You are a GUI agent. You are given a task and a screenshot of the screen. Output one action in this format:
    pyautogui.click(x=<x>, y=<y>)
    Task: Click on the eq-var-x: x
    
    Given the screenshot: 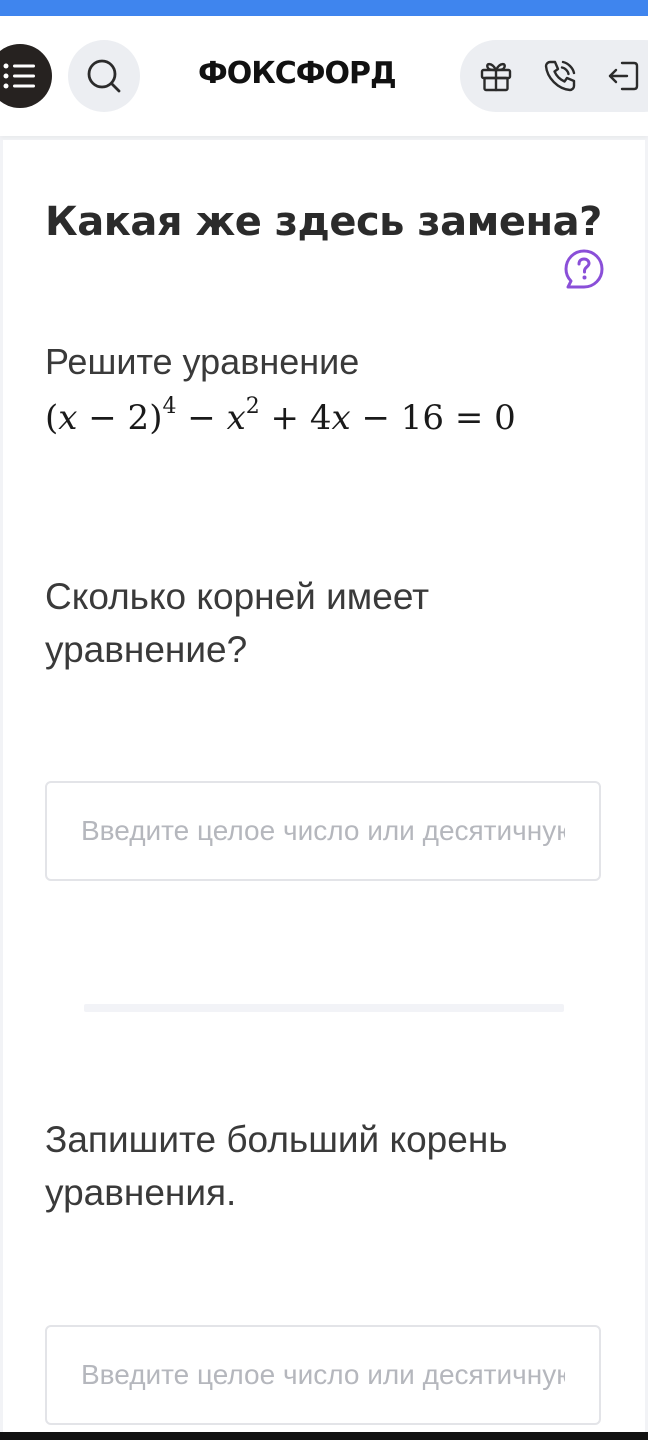 What is the action you would take?
    pyautogui.click(x=68, y=418)
    